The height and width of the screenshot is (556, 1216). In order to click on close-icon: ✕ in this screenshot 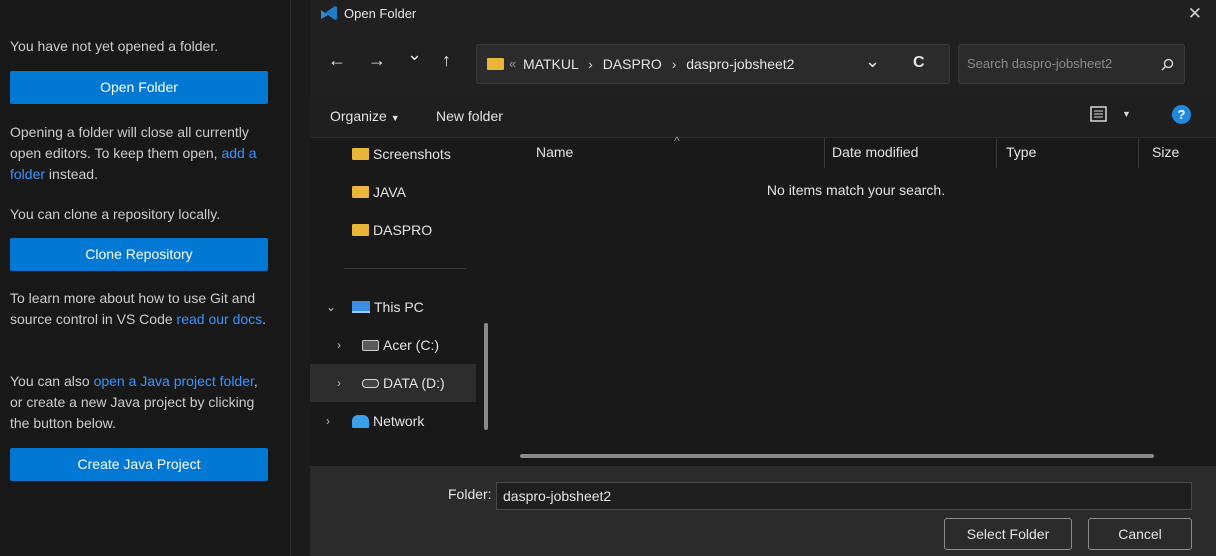, I will do `click(1195, 14)`.